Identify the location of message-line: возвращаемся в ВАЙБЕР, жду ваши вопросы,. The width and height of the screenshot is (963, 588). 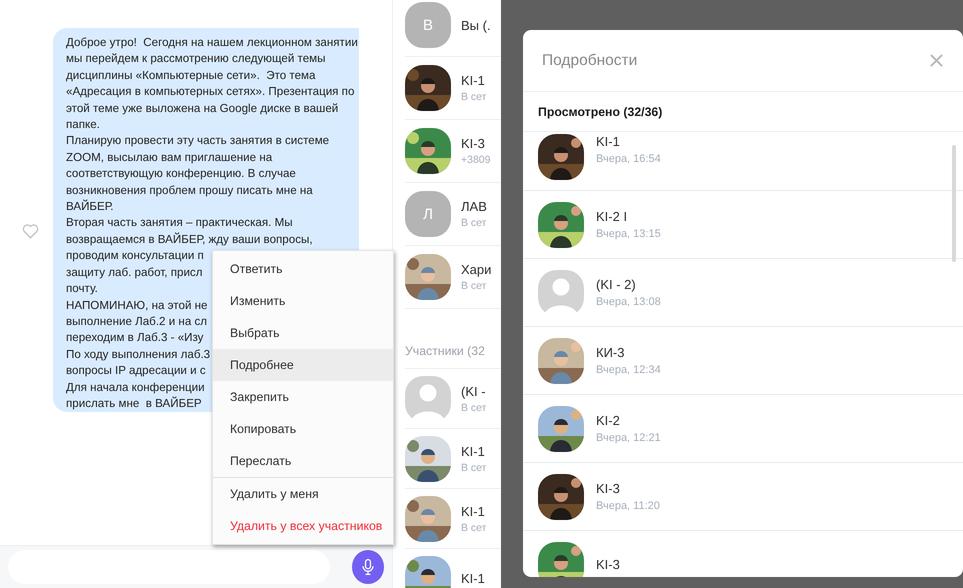
(189, 240).